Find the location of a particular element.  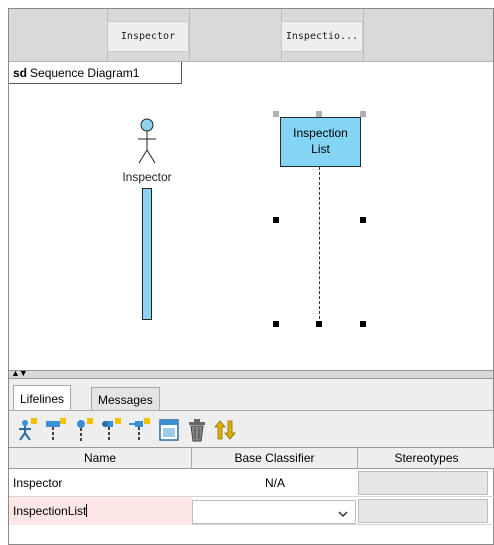

tab-lifelines: Lifelines is located at coordinates (42, 398).